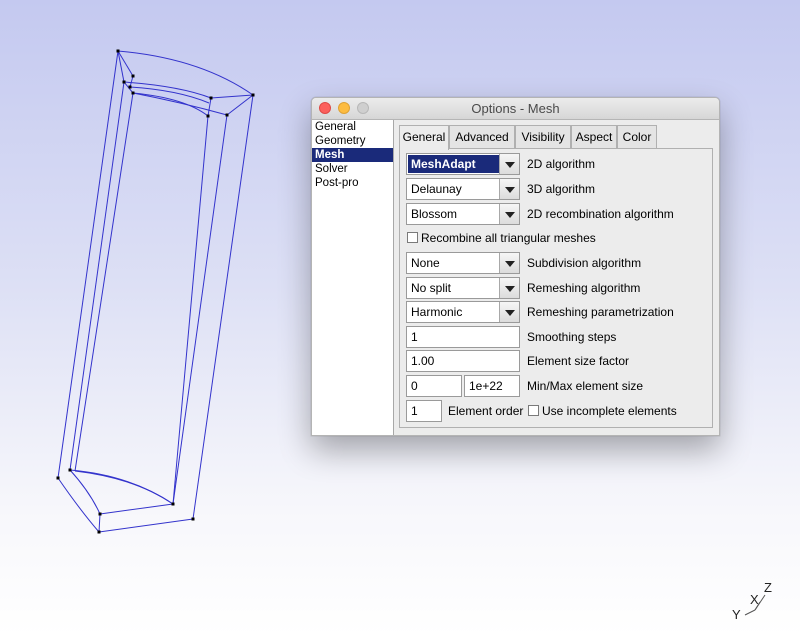 This screenshot has width=800, height=636. What do you see at coordinates (78, 505) in the screenshot?
I see `bottom-outer-edge` at bounding box center [78, 505].